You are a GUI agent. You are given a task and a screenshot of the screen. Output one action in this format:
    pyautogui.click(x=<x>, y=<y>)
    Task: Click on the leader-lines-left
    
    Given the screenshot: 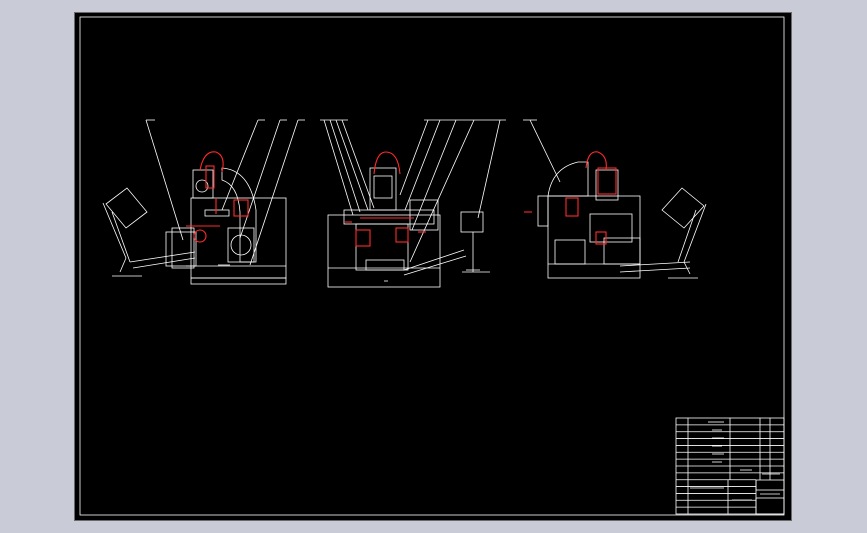 What is the action you would take?
    pyautogui.click(x=225, y=192)
    